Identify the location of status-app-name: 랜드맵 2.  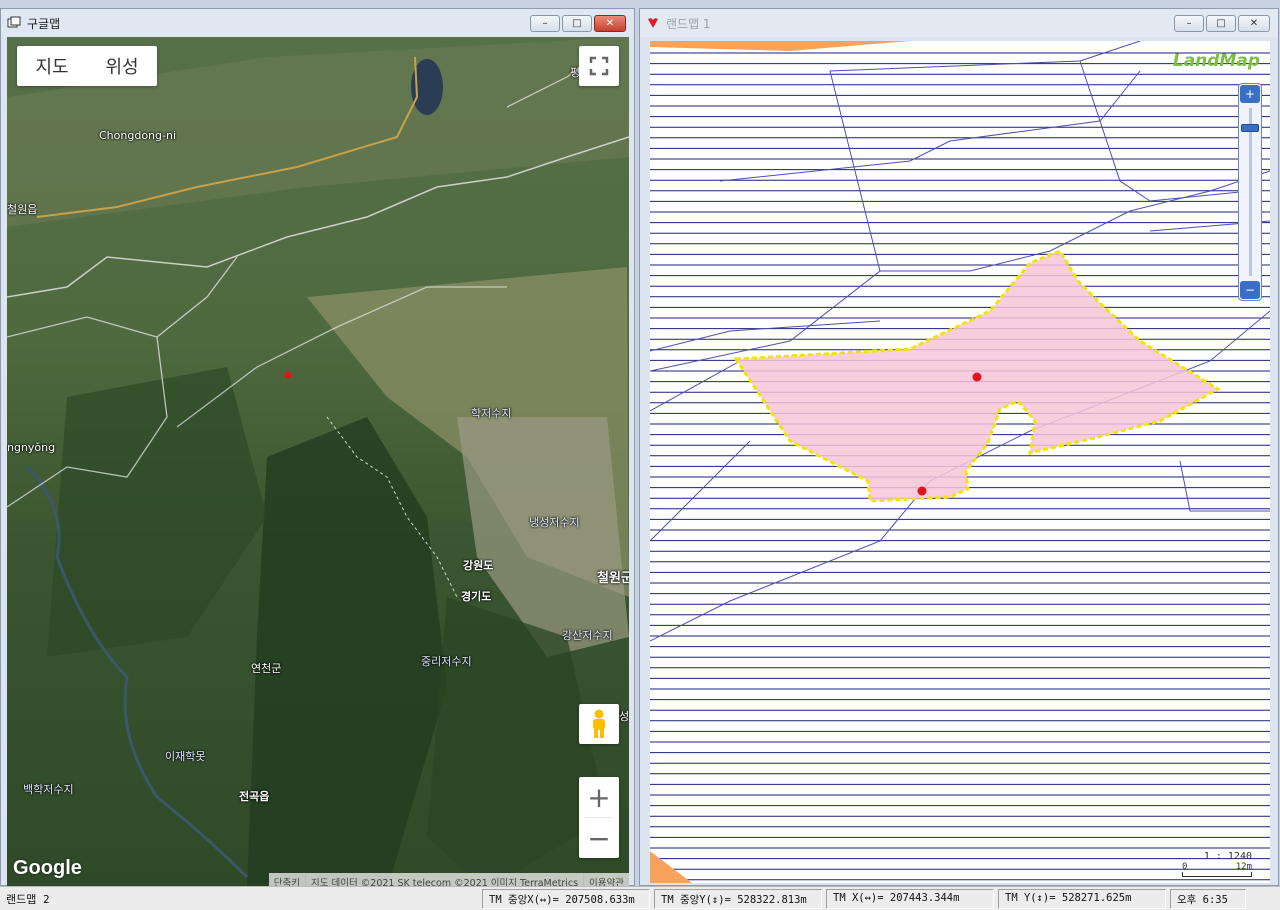
(28, 899).